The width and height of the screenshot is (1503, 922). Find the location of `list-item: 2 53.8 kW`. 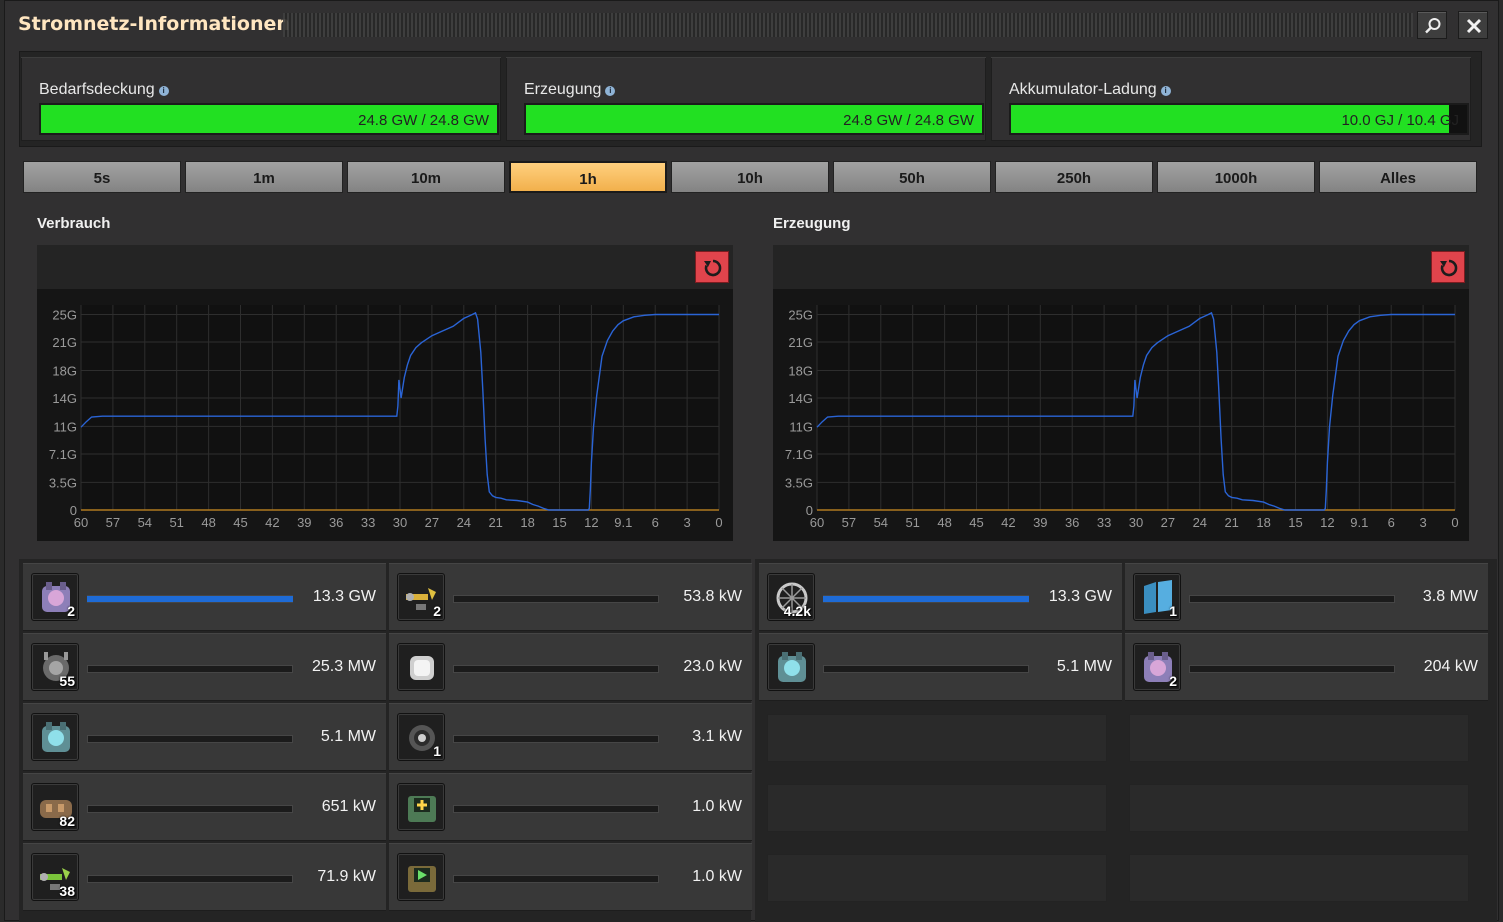

list-item: 2 53.8 kW is located at coordinates (570, 597).